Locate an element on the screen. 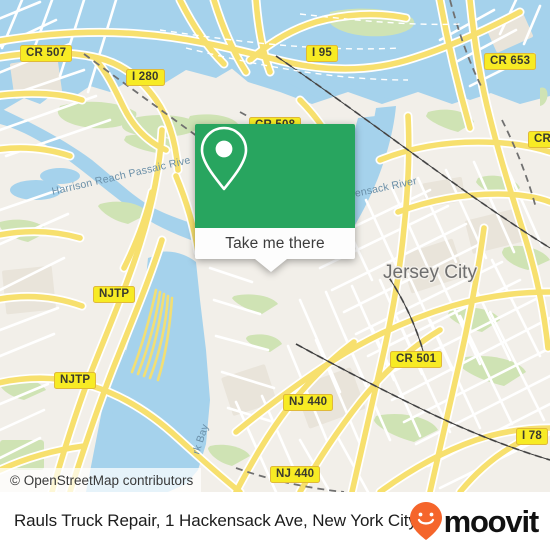  shield-nj-440-south: NJ 440 is located at coordinates (295, 474).